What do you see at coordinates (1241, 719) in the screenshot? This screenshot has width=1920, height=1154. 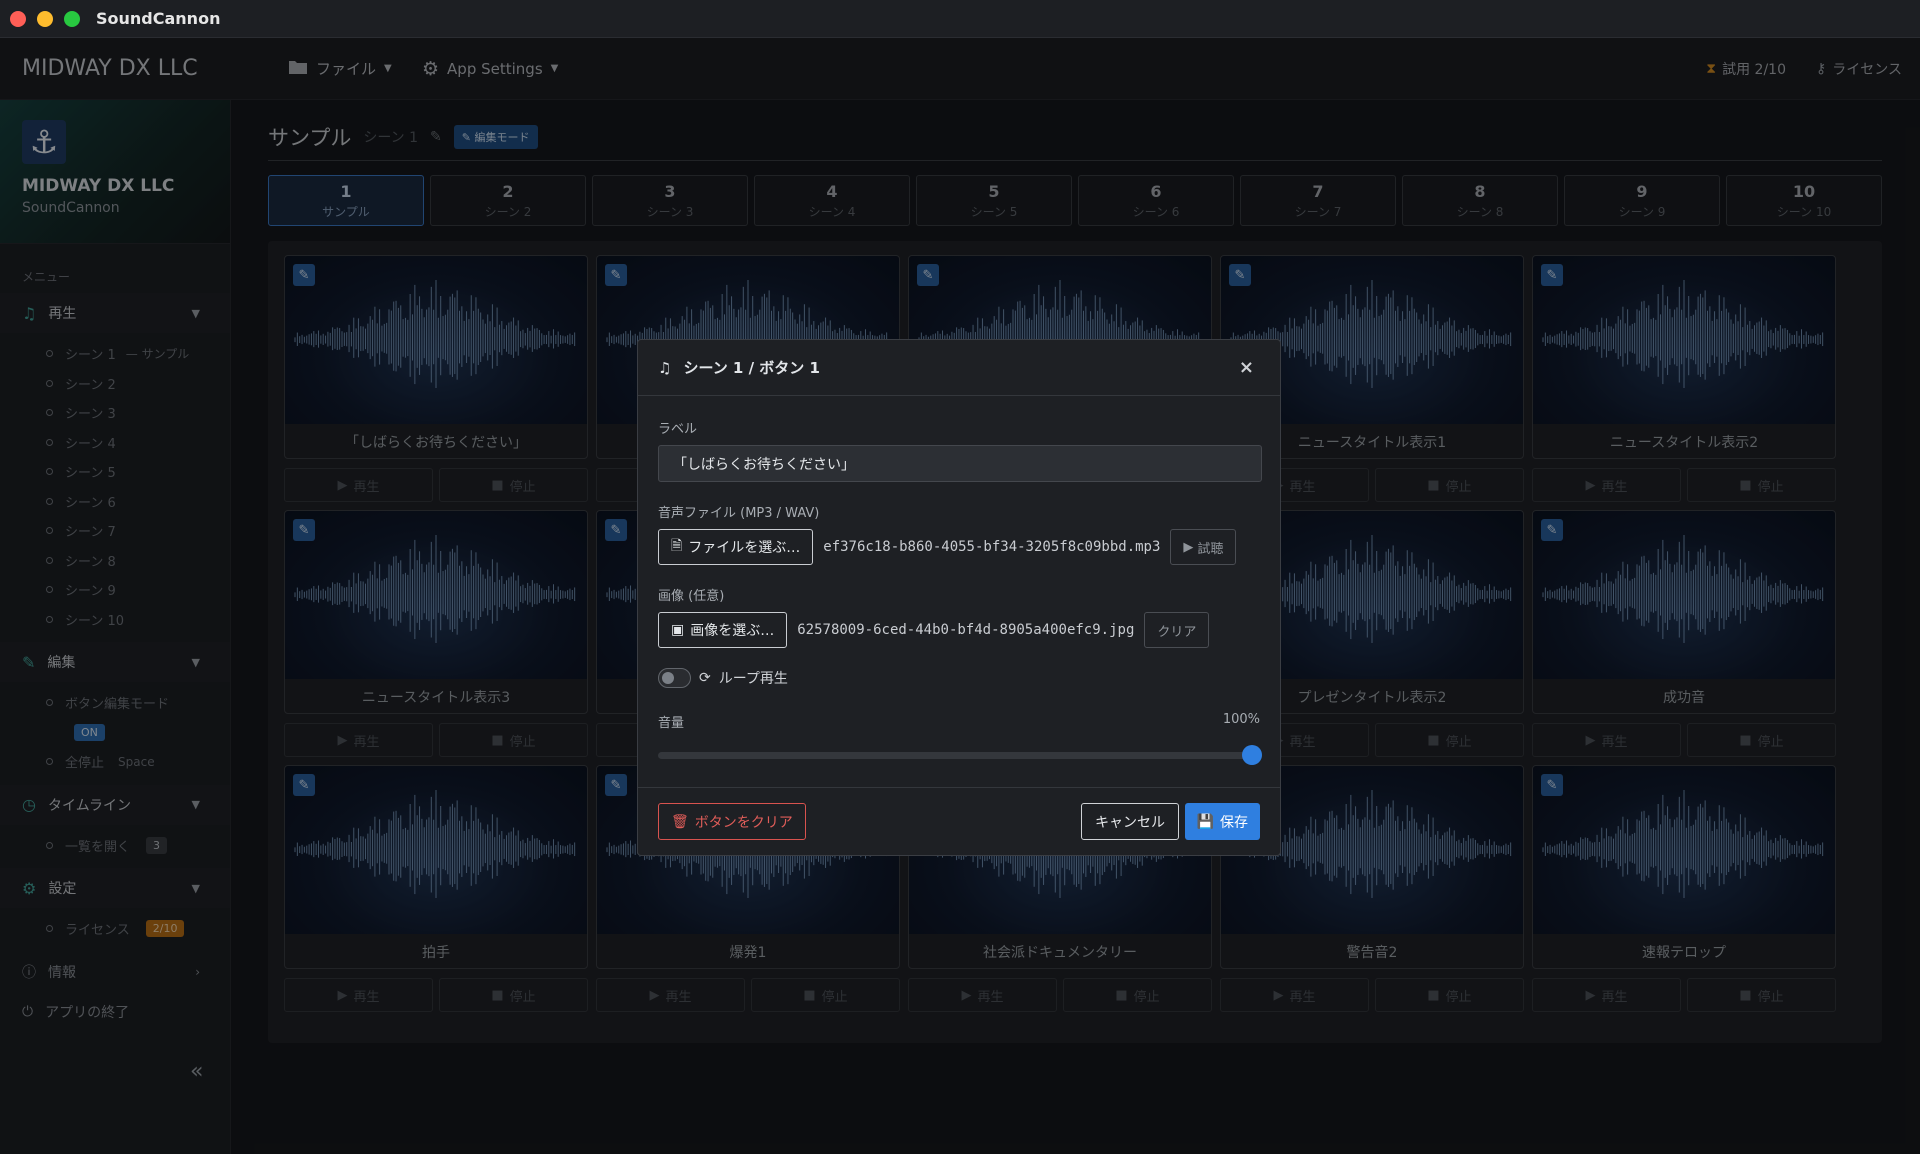 I see `volume-value: 100%` at bounding box center [1241, 719].